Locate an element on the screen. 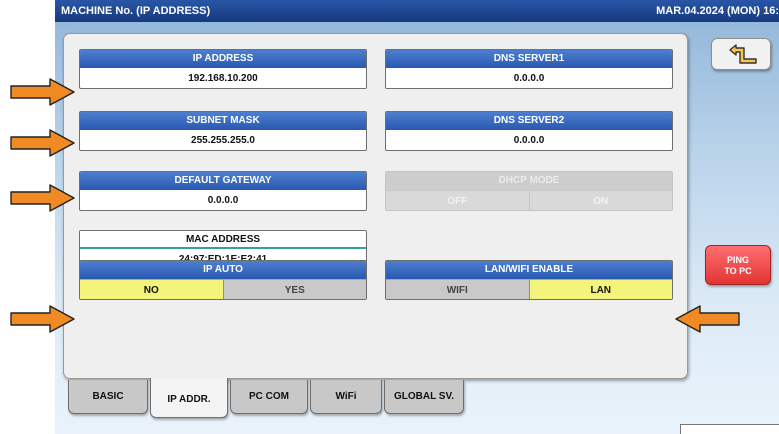 This screenshot has width=779, height=434. subnet-mask-label: SUBNET MASK is located at coordinates (223, 121).